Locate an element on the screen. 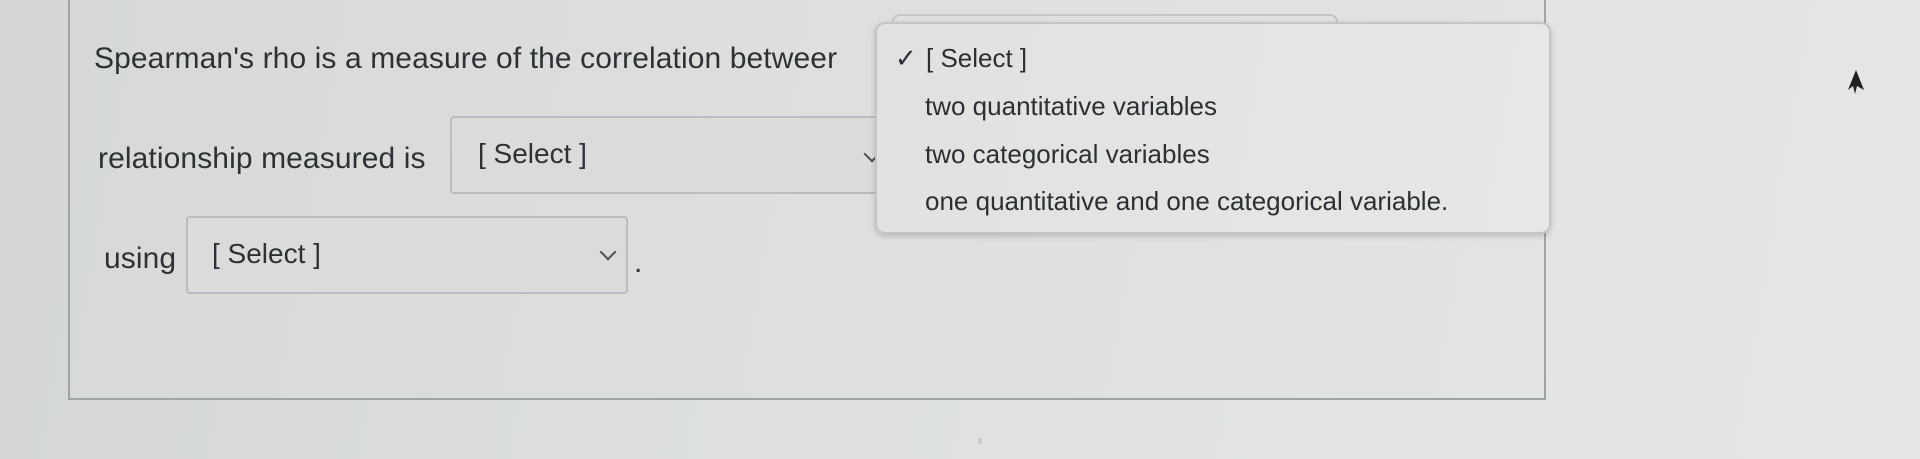  screen-speck is located at coordinates (980, 441).